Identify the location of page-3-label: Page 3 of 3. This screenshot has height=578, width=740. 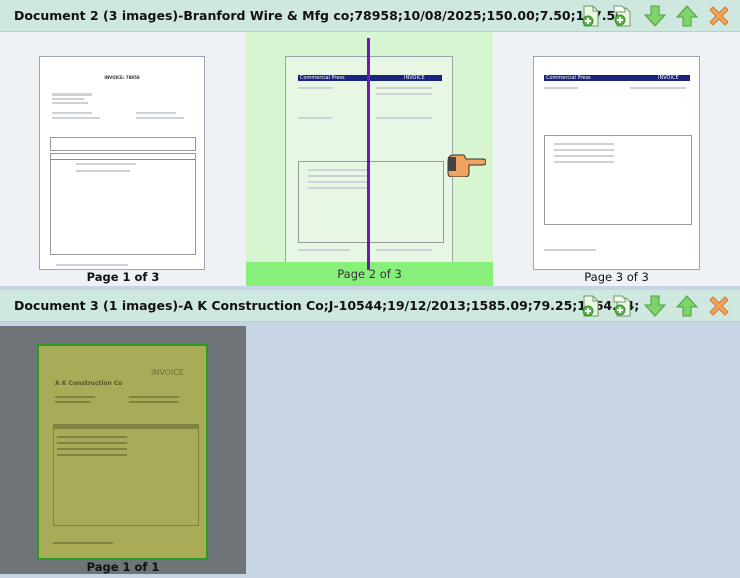
(616, 277).